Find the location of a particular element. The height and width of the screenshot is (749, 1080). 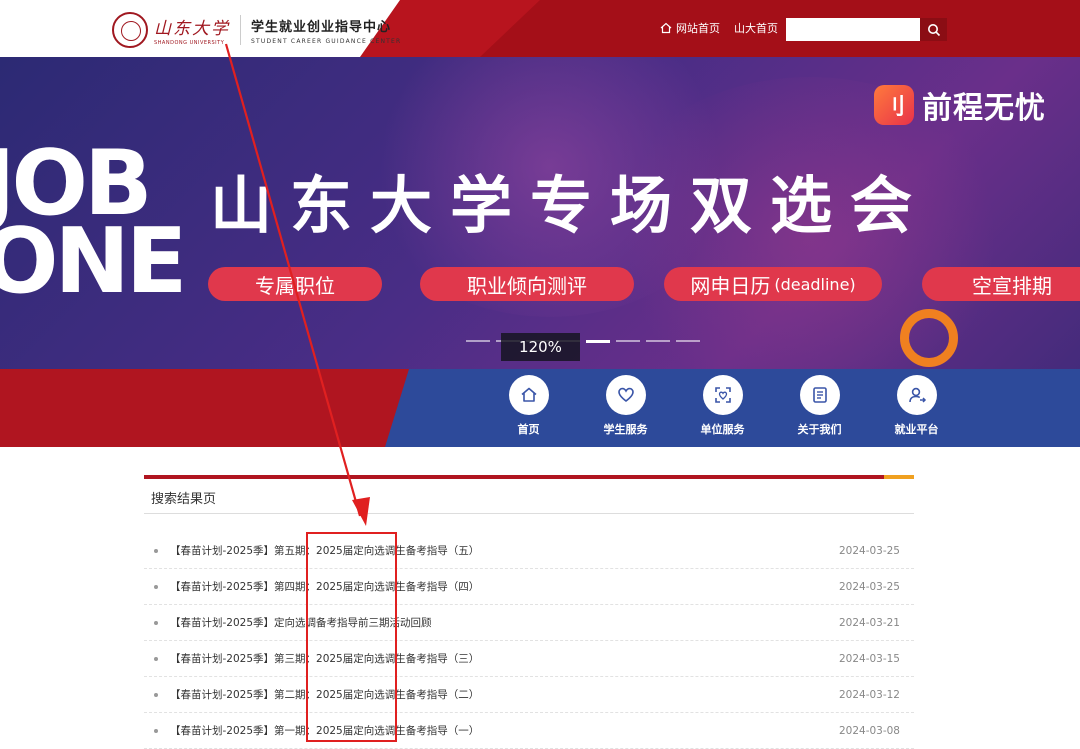

annotation-highlight-box is located at coordinates (351, 637).